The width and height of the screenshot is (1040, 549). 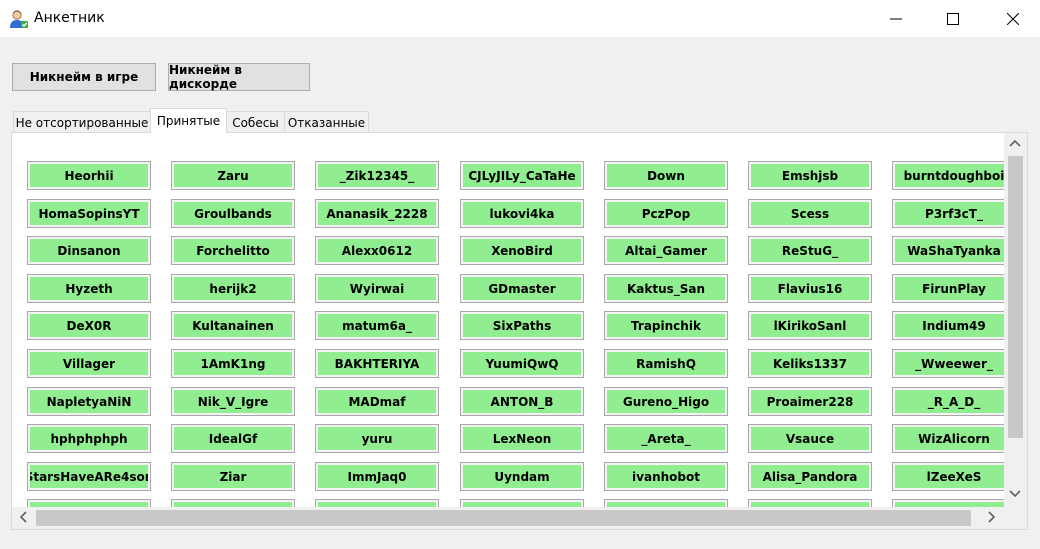 What do you see at coordinates (233, 401) in the screenshot?
I see `nickname-cell: Nik_V_Igre` at bounding box center [233, 401].